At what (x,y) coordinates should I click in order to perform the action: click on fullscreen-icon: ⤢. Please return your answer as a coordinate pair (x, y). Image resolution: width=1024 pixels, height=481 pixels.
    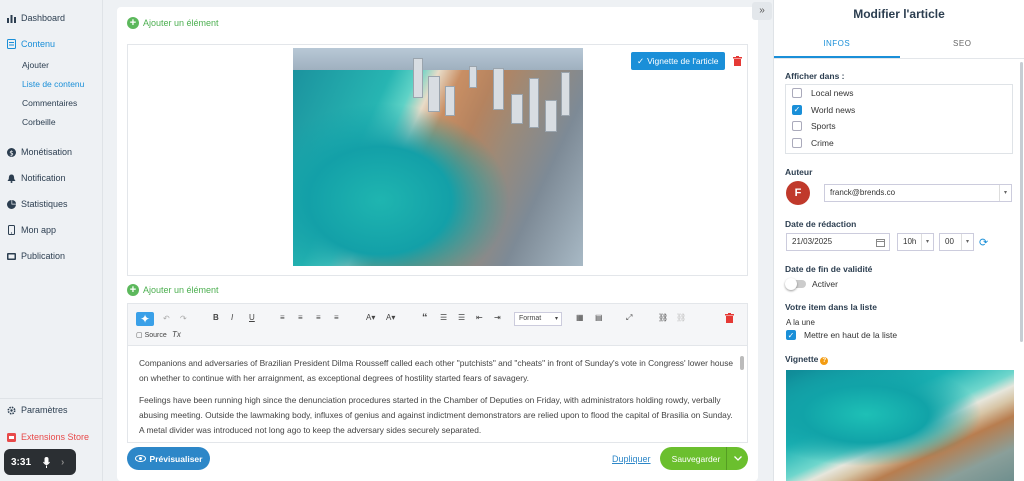
    Looking at the image, I should click on (629, 318).